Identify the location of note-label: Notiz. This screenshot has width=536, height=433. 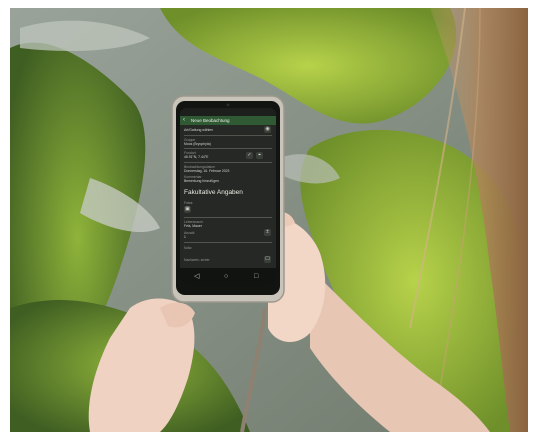
(188, 248).